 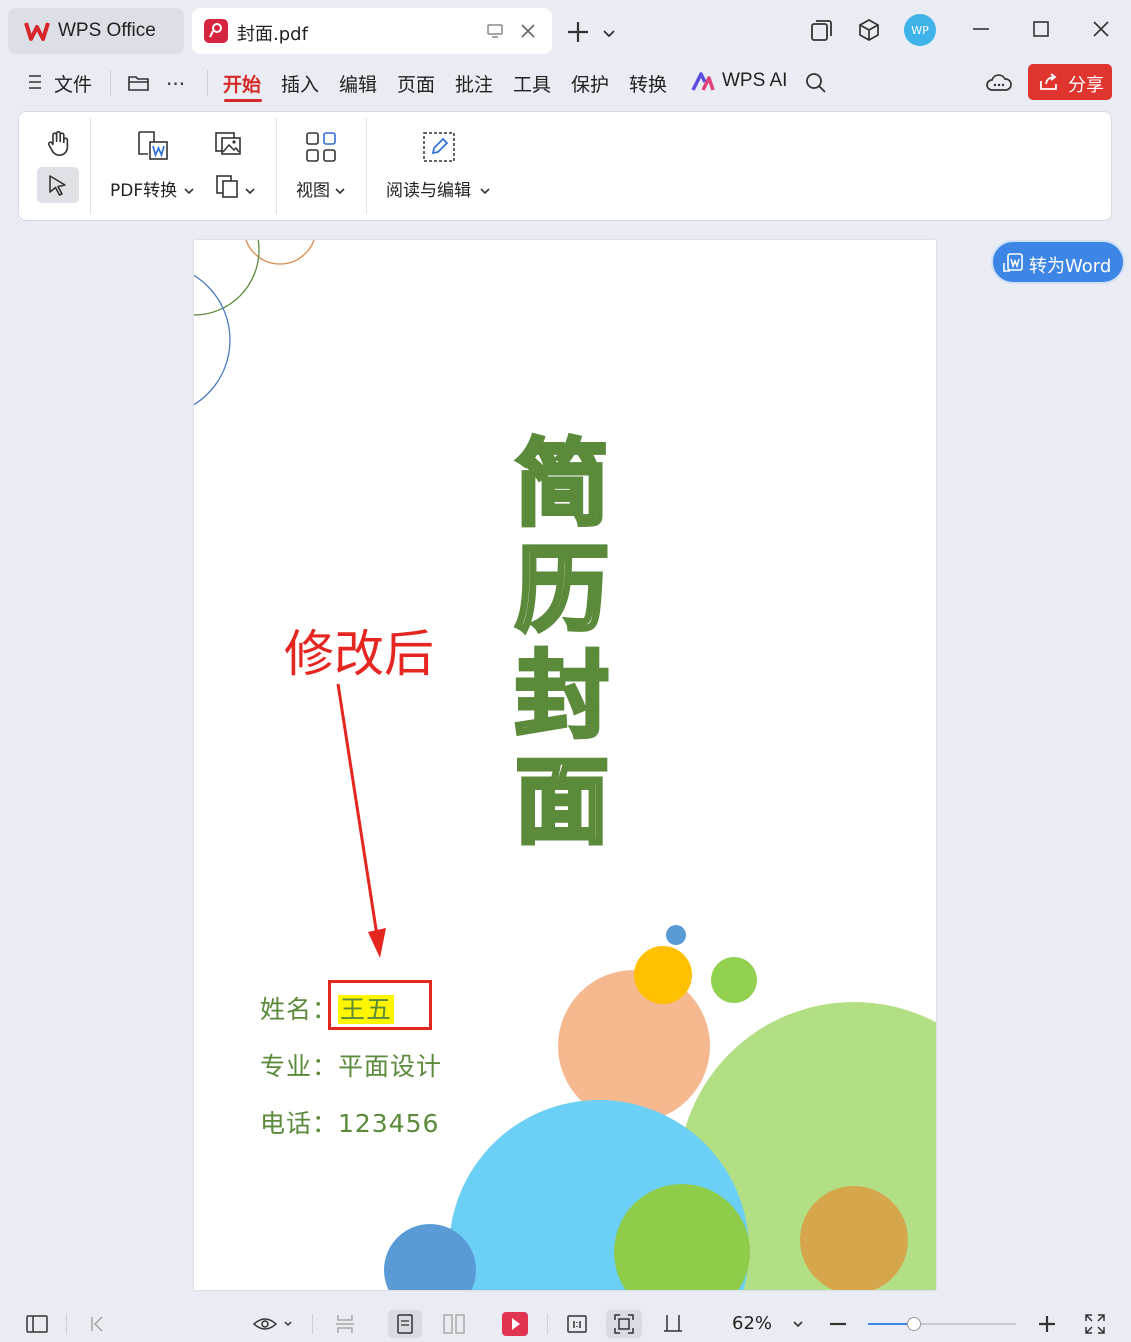 What do you see at coordinates (216, 31) in the screenshot?
I see `pdf-icon` at bounding box center [216, 31].